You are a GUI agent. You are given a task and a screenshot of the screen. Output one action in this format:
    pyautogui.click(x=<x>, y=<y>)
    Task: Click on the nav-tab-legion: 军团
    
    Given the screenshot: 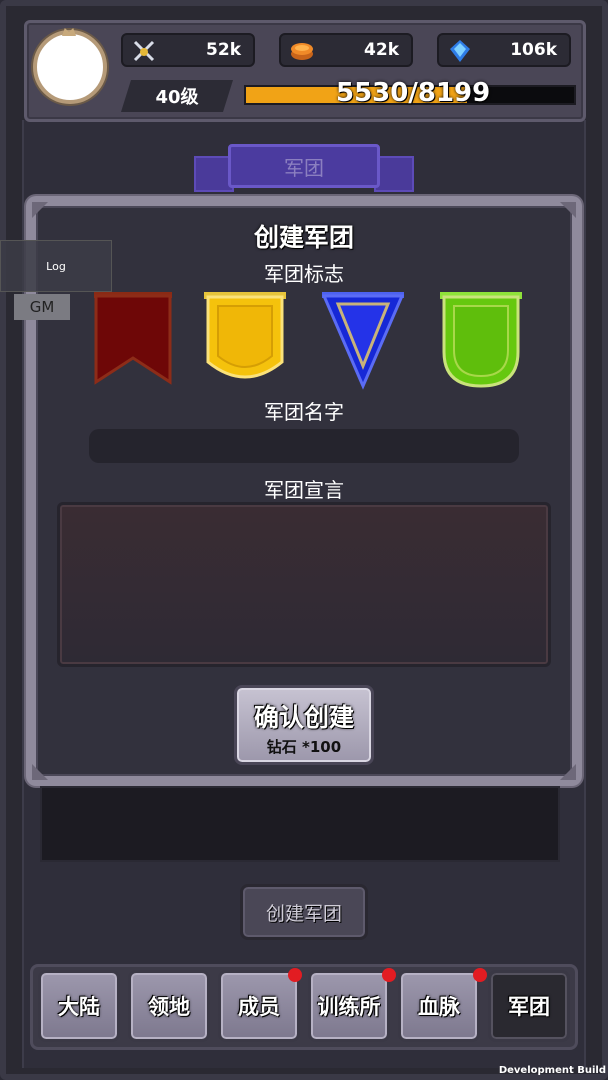 What is the action you would take?
    pyautogui.click(x=529, y=1006)
    